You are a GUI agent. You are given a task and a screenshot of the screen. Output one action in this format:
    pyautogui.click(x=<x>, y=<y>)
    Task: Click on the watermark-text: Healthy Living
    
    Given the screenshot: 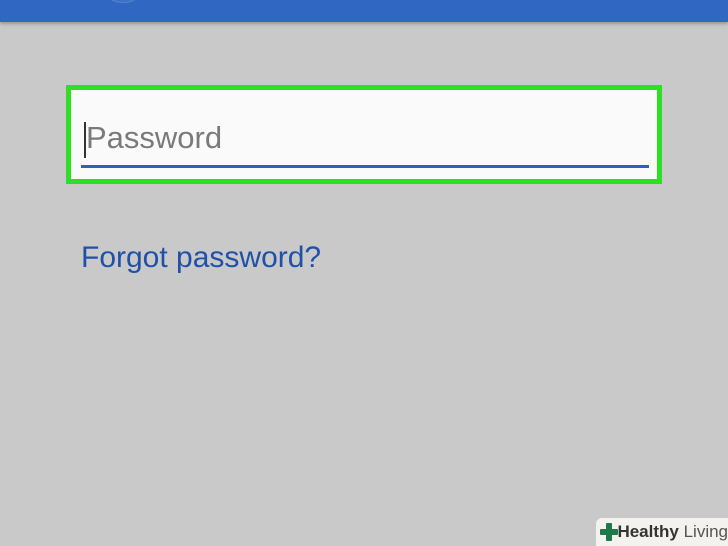 What is the action you would take?
    pyautogui.click(x=672, y=532)
    